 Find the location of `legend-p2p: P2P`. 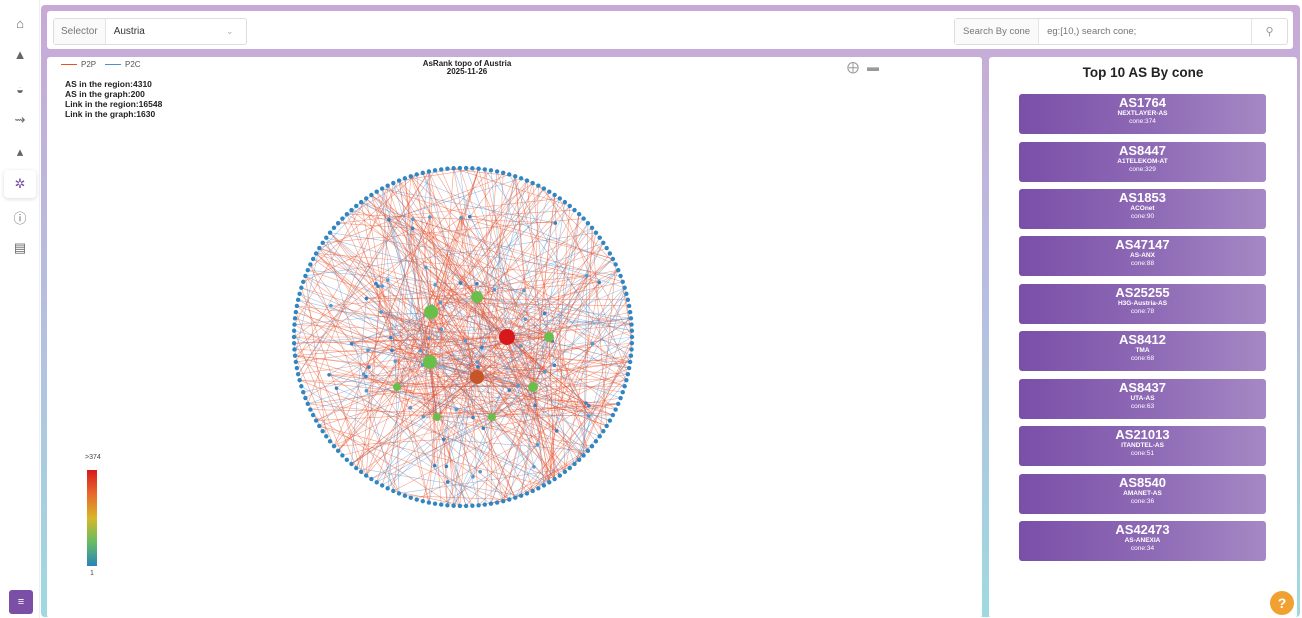

legend-p2p: P2P is located at coordinates (78, 64).